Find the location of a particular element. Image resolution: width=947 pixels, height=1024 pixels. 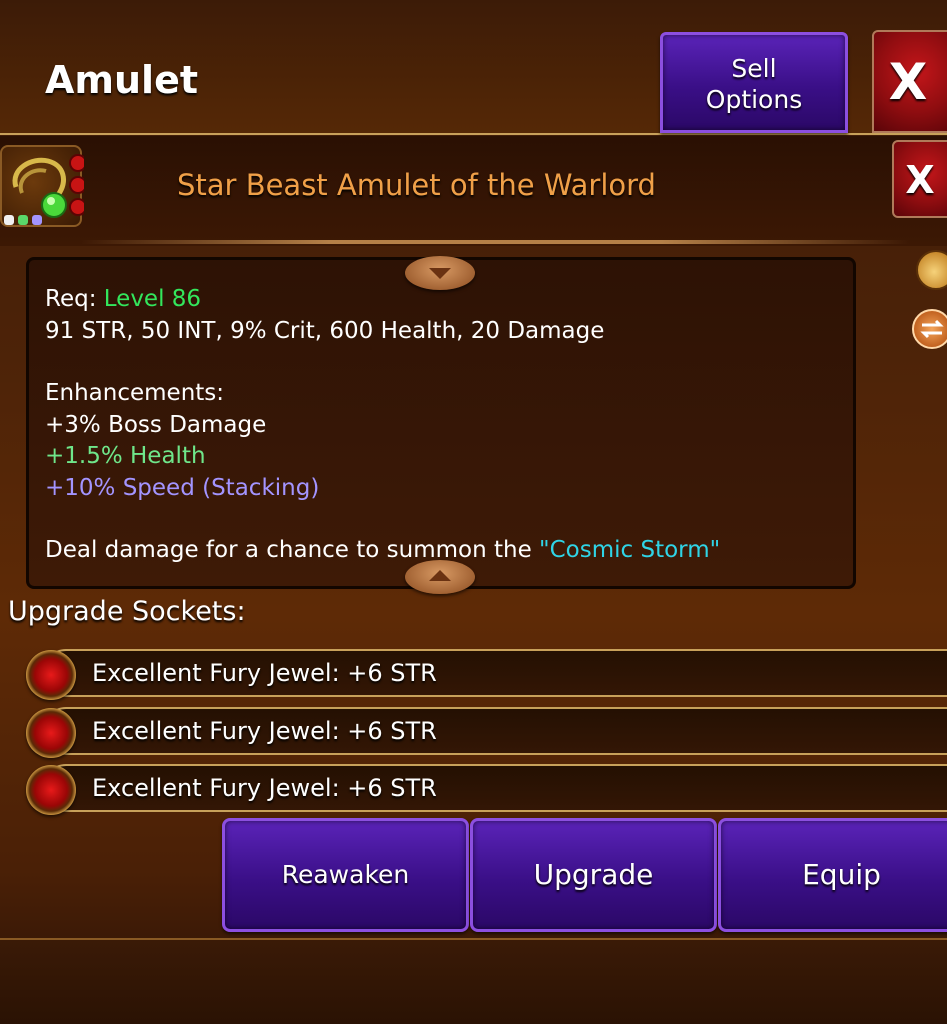

enhancement-health: +1.5% Health is located at coordinates (125, 456).